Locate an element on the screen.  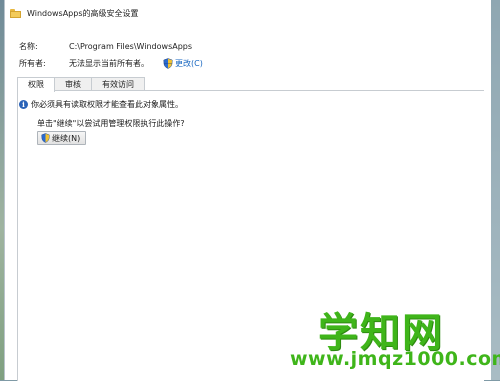
owner-value: 无法显示当前所有者。 is located at coordinates (109, 63).